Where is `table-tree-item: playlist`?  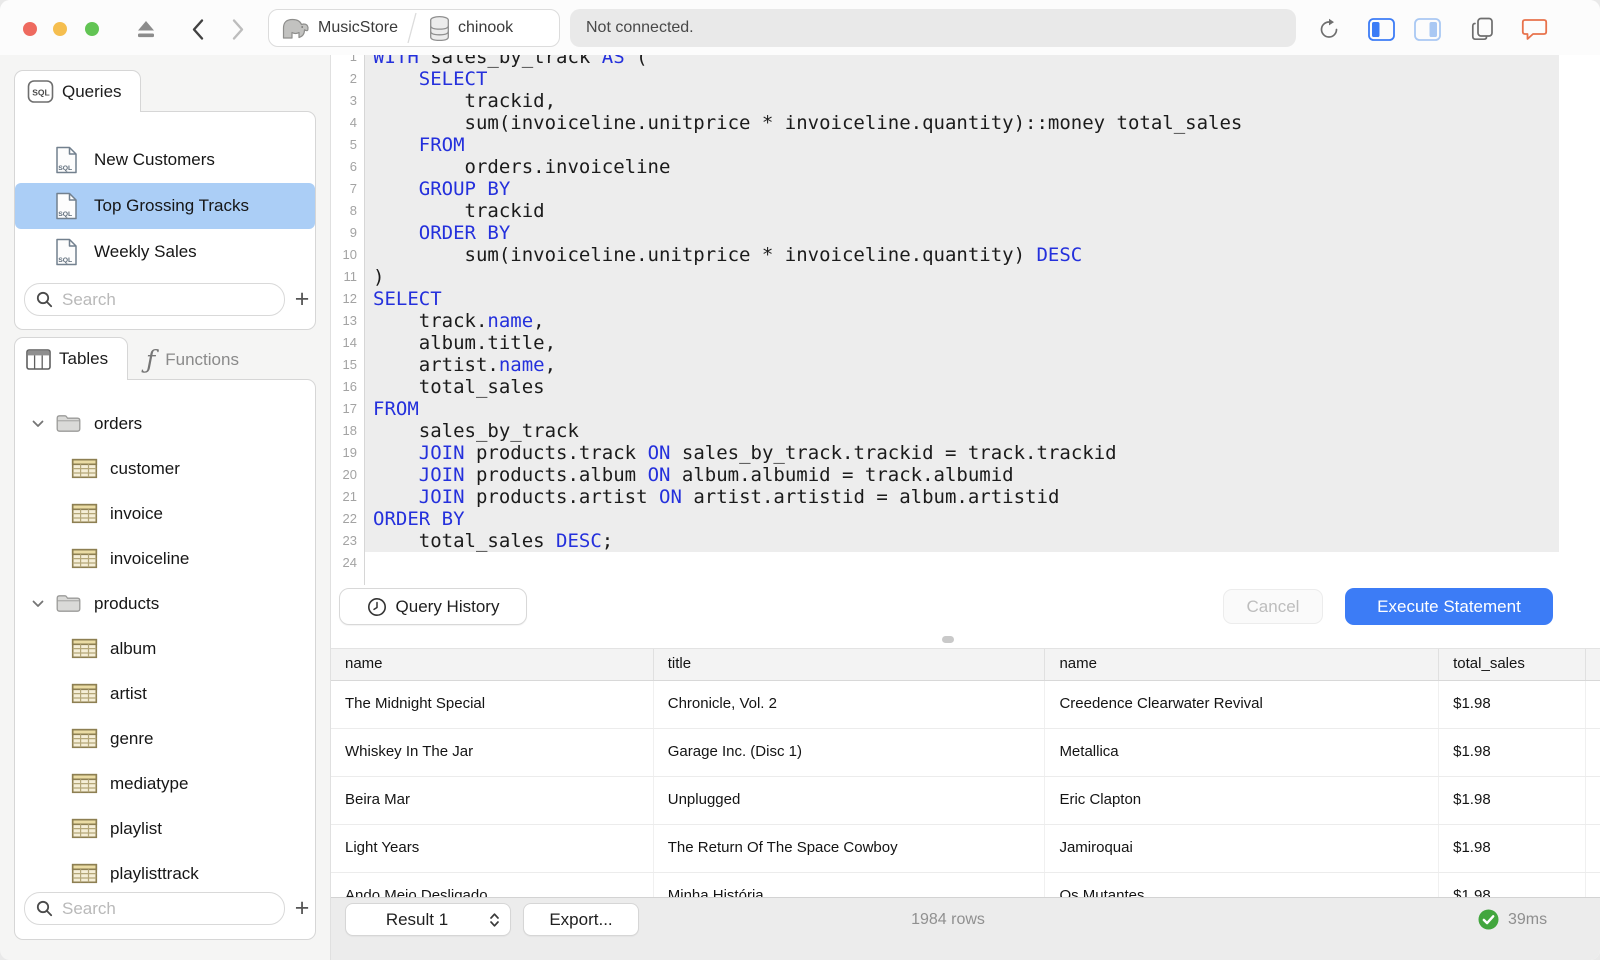 table-tree-item: playlist is located at coordinates (165, 828).